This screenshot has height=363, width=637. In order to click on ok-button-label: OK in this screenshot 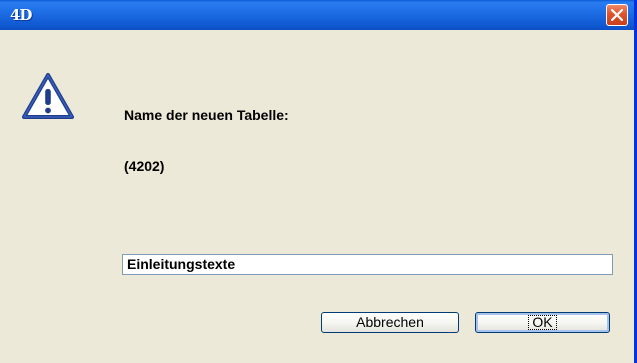, I will do `click(542, 322)`.